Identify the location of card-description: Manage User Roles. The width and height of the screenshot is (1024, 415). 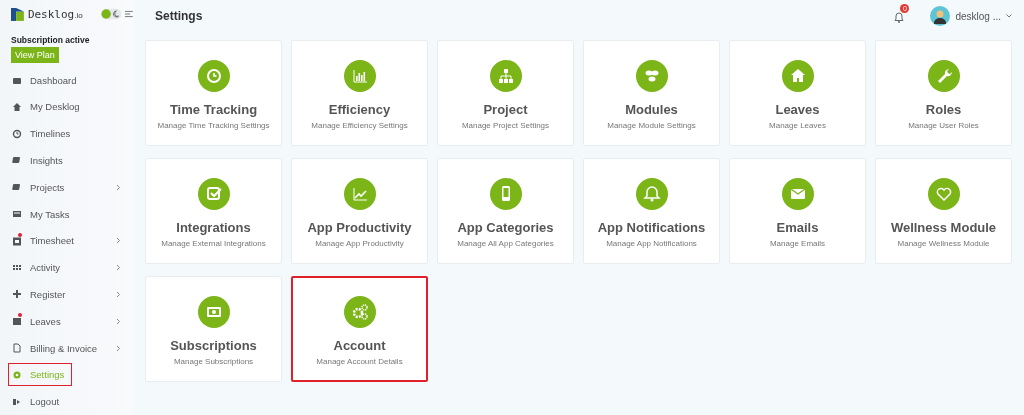
(943, 125).